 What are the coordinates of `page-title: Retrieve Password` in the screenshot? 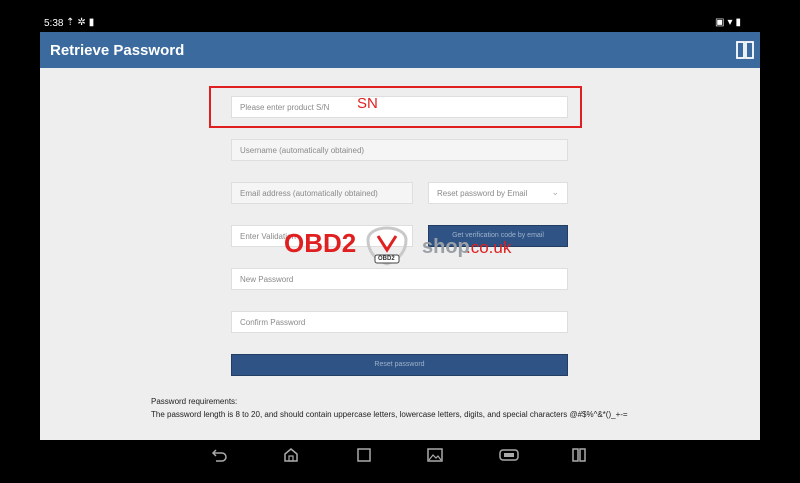 It's located at (117, 50).